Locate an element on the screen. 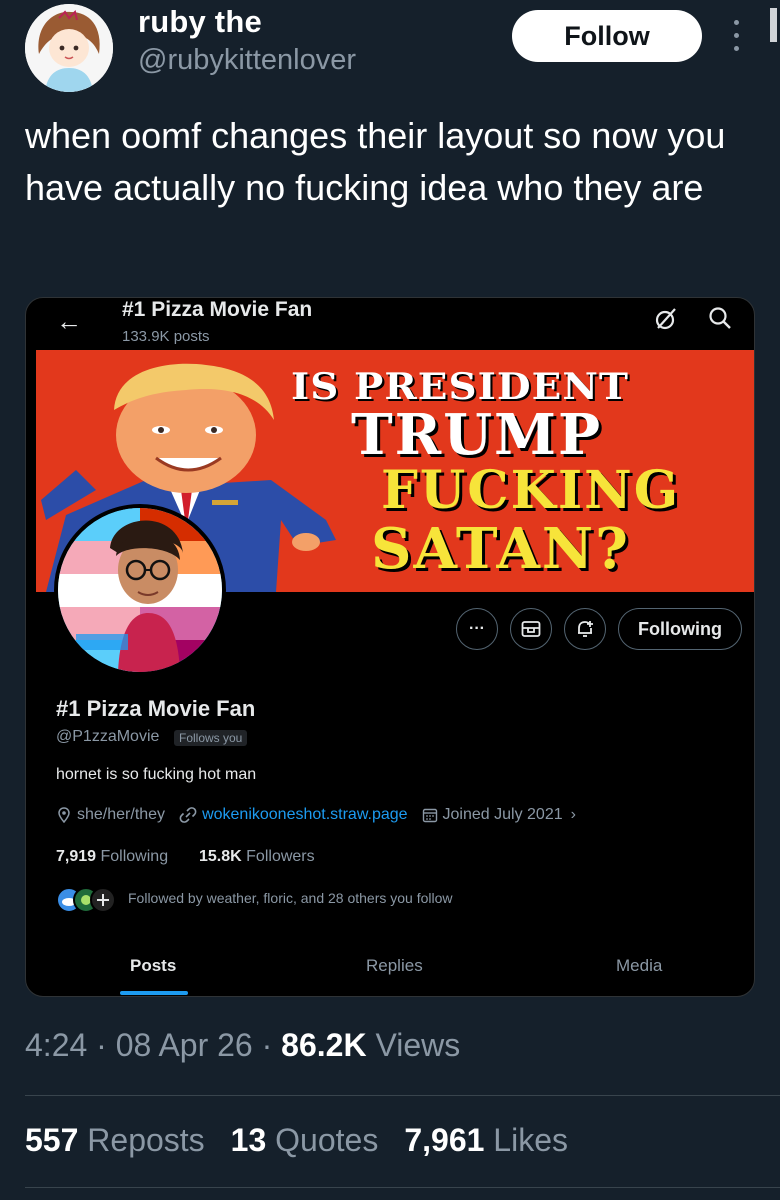 Image resolution: width=780 pixels, height=1200 pixels. tweet-stats: 557 Reposts 13 Quotes 7,961 Likes is located at coordinates (296, 1140).